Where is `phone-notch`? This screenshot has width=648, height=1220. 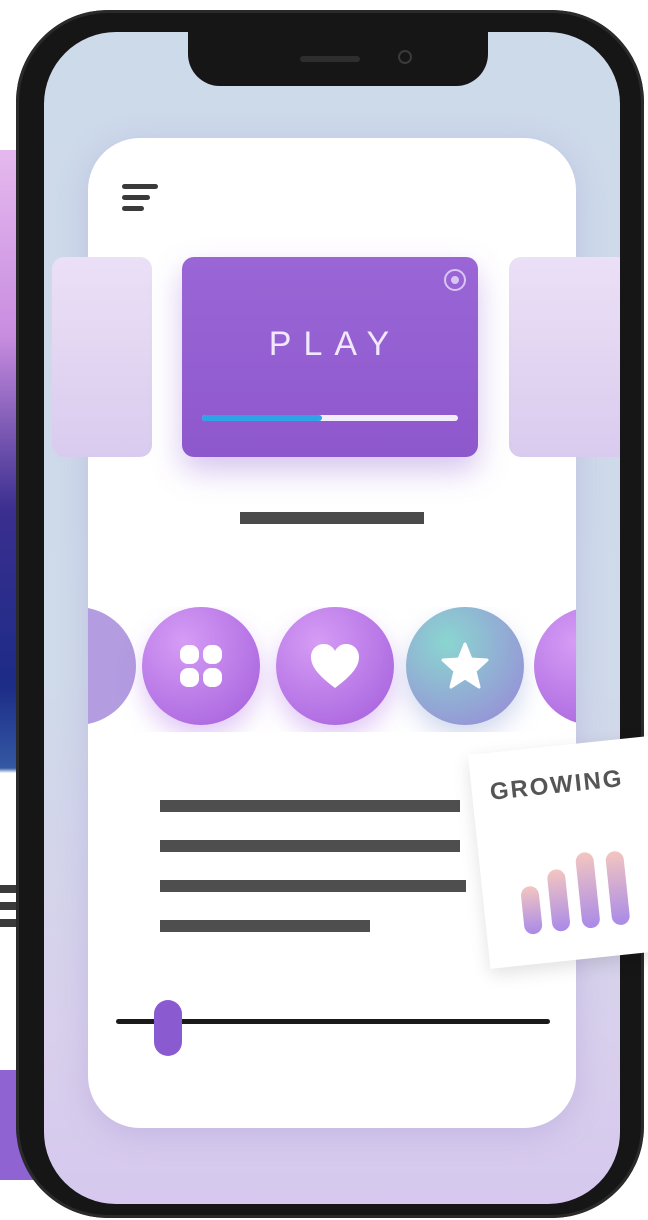 phone-notch is located at coordinates (338, 59).